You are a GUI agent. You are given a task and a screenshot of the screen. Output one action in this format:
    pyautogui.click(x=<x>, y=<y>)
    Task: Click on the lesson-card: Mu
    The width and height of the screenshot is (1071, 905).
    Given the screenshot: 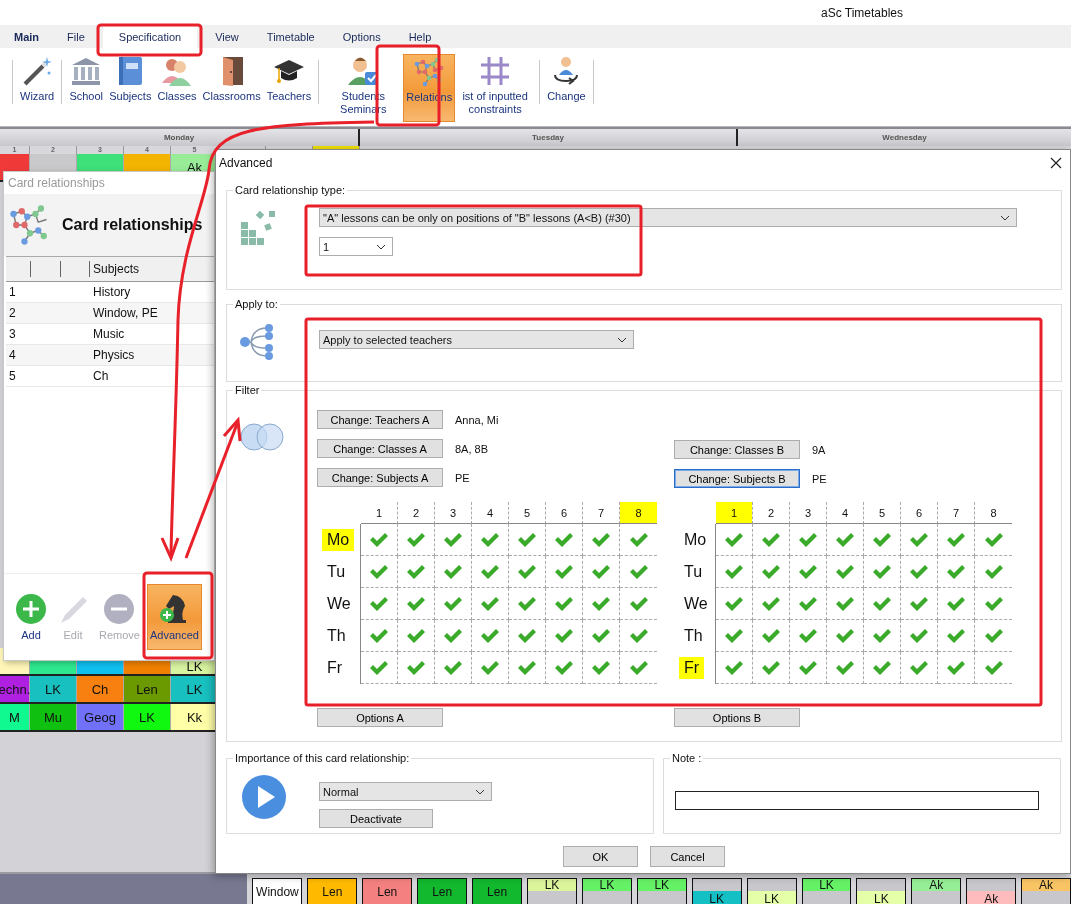 What is the action you would take?
    pyautogui.click(x=53, y=717)
    